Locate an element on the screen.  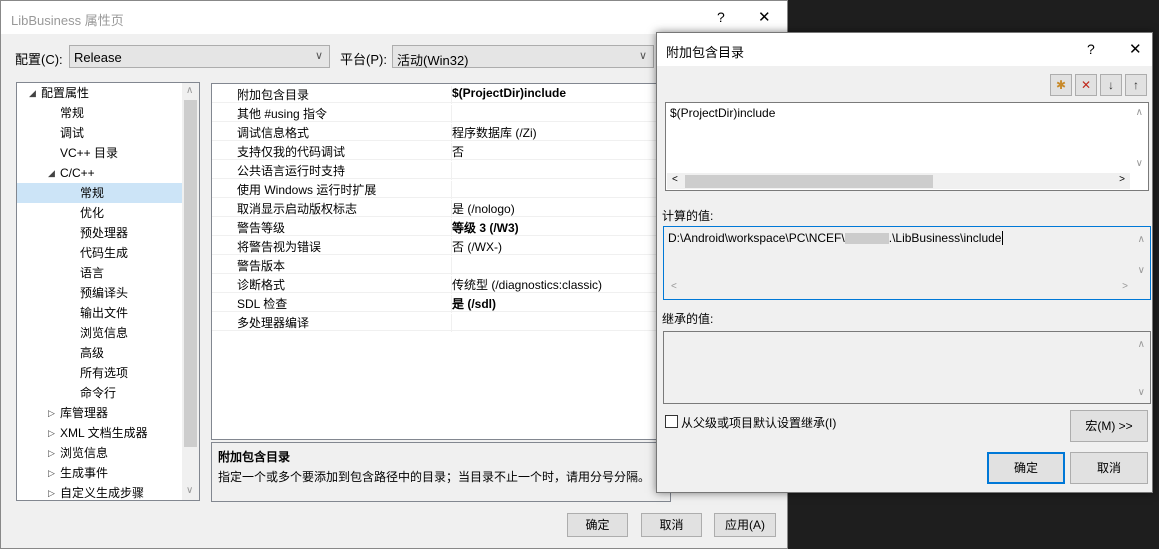
tree-item-label: 优化 is located at coordinates (92, 213).